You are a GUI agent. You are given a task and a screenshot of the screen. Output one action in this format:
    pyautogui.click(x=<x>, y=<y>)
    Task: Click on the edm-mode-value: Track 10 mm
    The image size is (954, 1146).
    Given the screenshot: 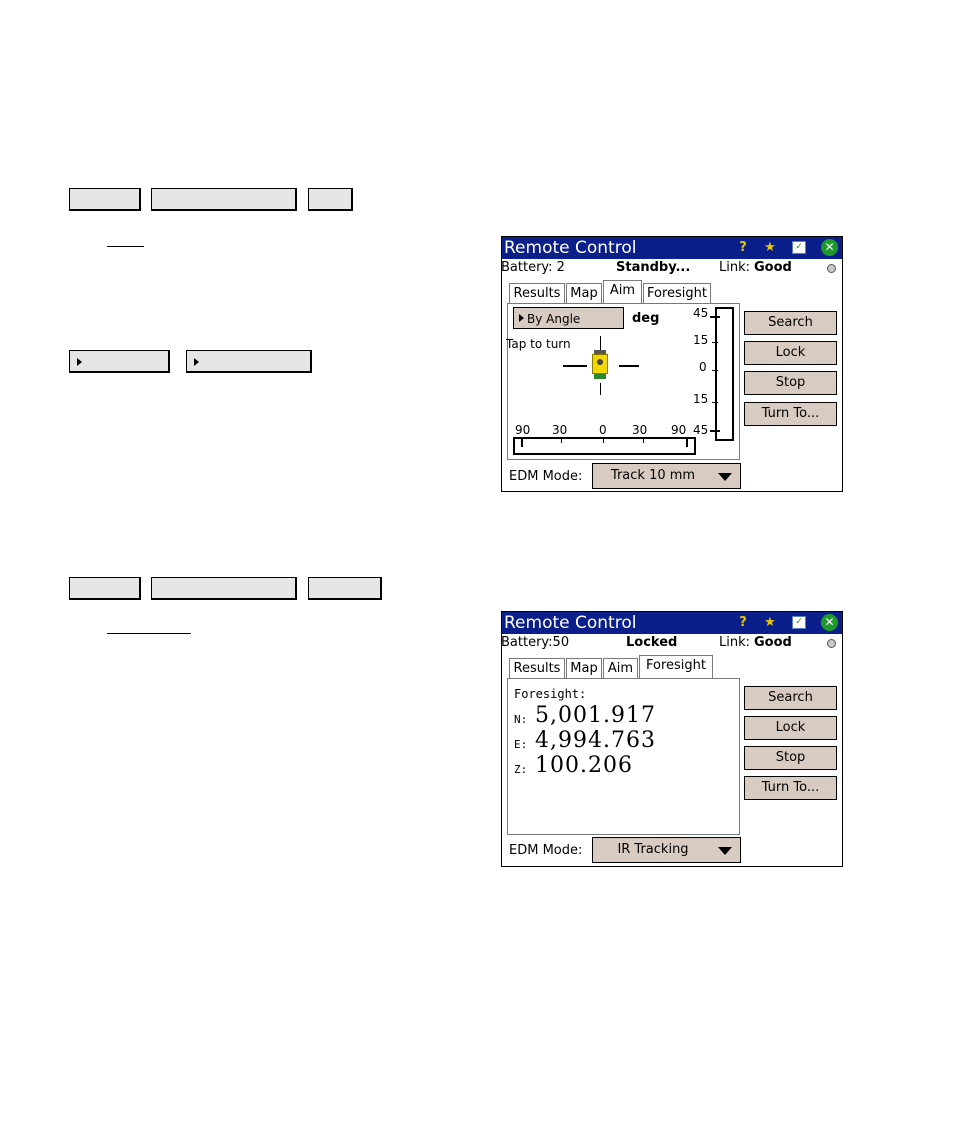 What is the action you would take?
    pyautogui.click(x=653, y=475)
    